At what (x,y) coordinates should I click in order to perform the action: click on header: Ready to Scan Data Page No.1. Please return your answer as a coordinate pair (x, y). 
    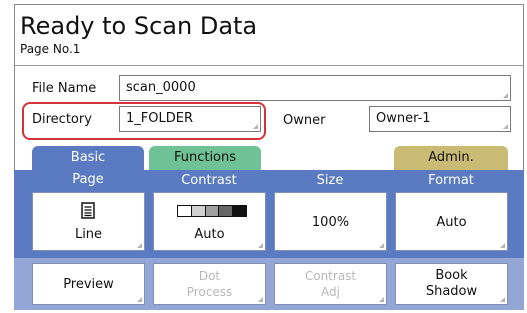
    Looking at the image, I should click on (138, 34).